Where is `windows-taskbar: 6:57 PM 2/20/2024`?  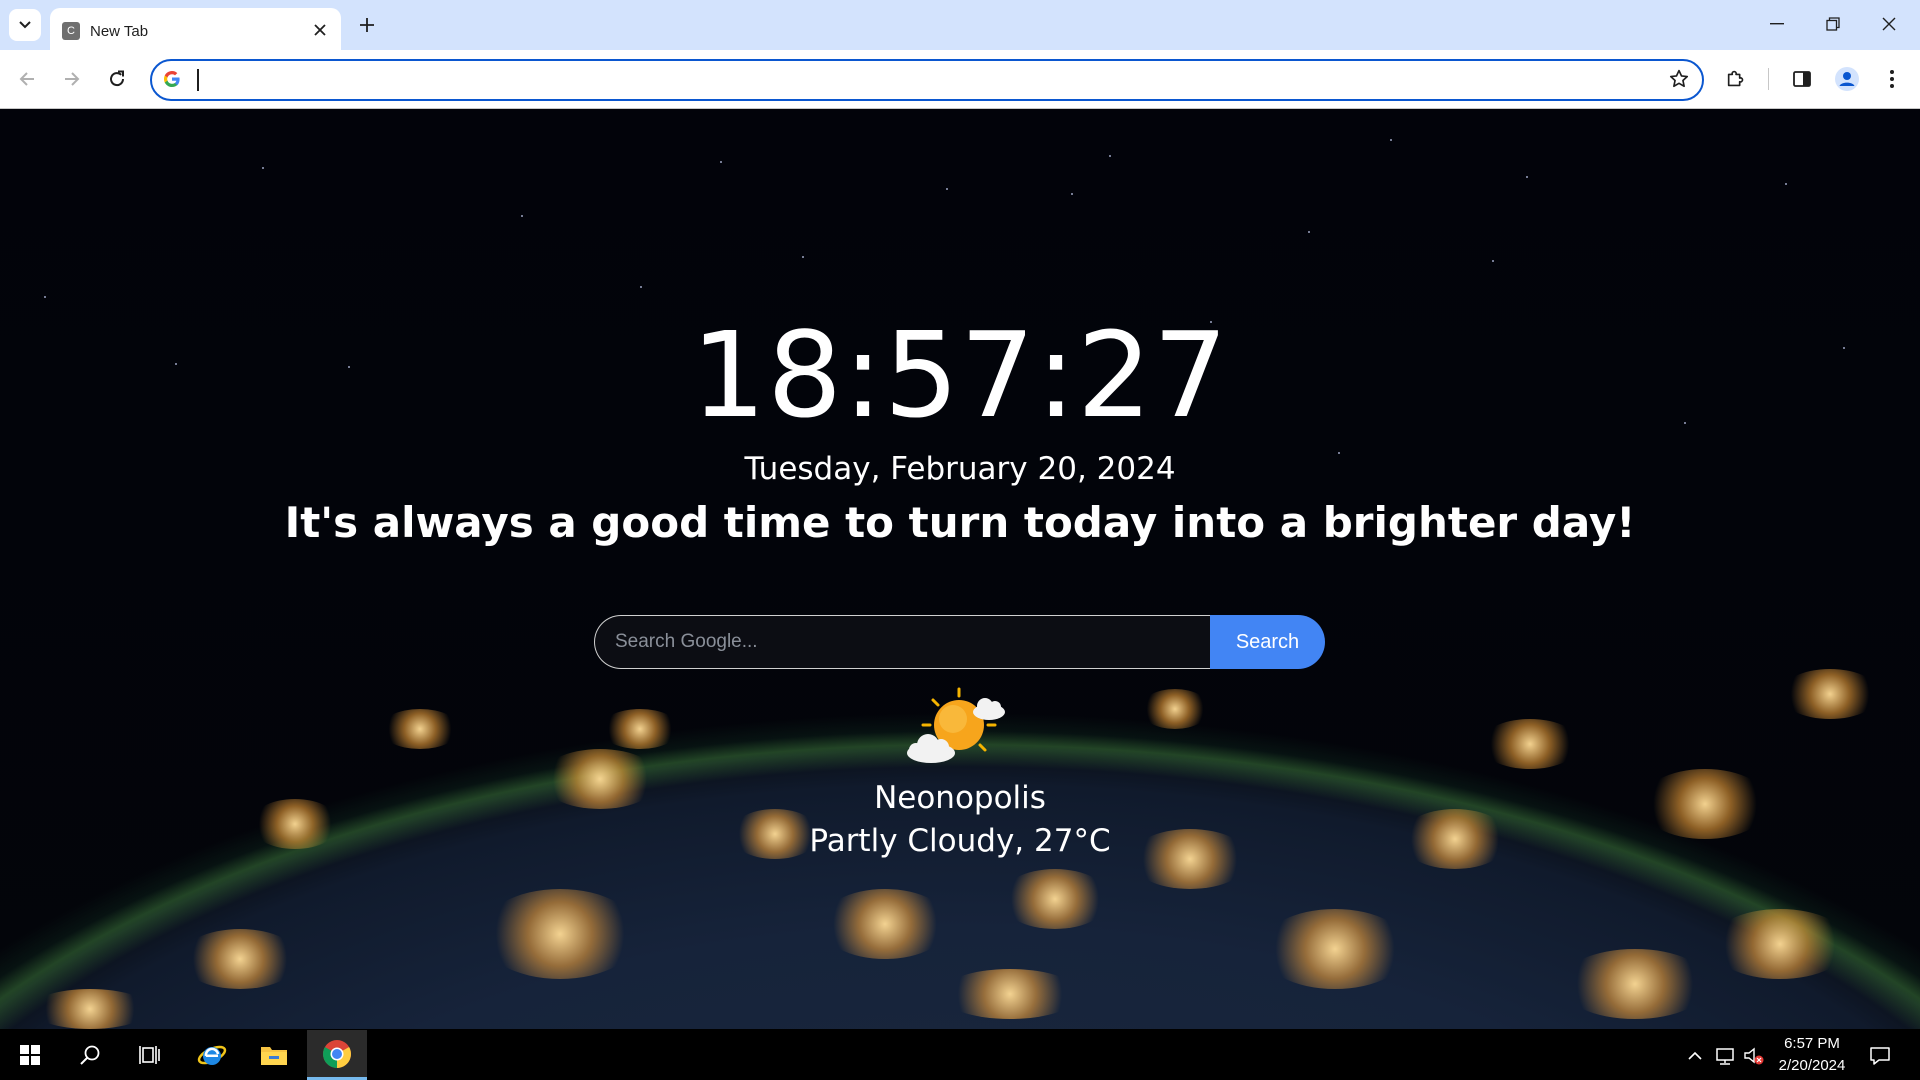 windows-taskbar: 6:57 PM 2/20/2024 is located at coordinates (960, 1055).